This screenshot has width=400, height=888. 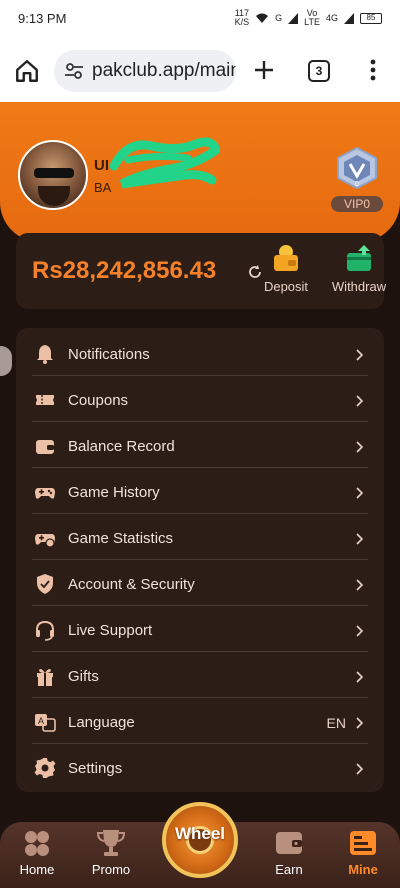 What do you see at coordinates (83, 676) in the screenshot?
I see `menu-item-label: Gifts` at bounding box center [83, 676].